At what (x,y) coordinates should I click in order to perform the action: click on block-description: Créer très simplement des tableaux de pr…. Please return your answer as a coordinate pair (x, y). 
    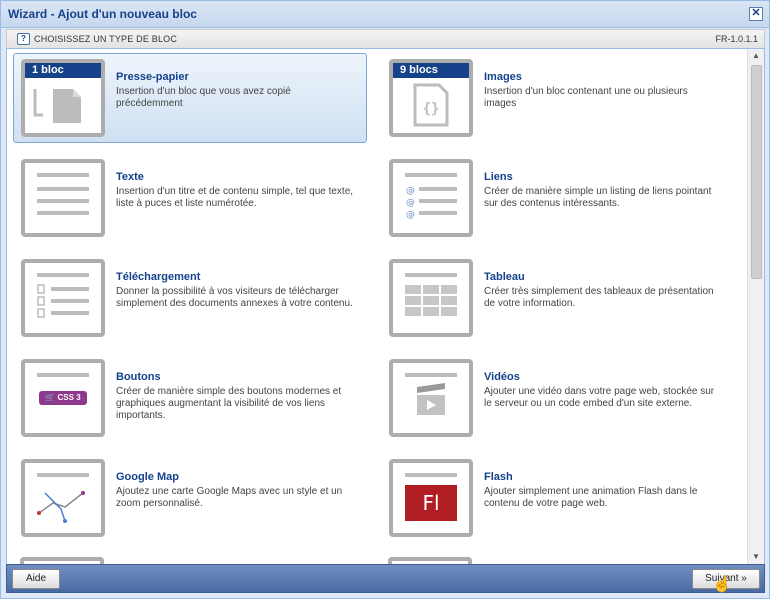
    Looking at the image, I should click on (599, 297).